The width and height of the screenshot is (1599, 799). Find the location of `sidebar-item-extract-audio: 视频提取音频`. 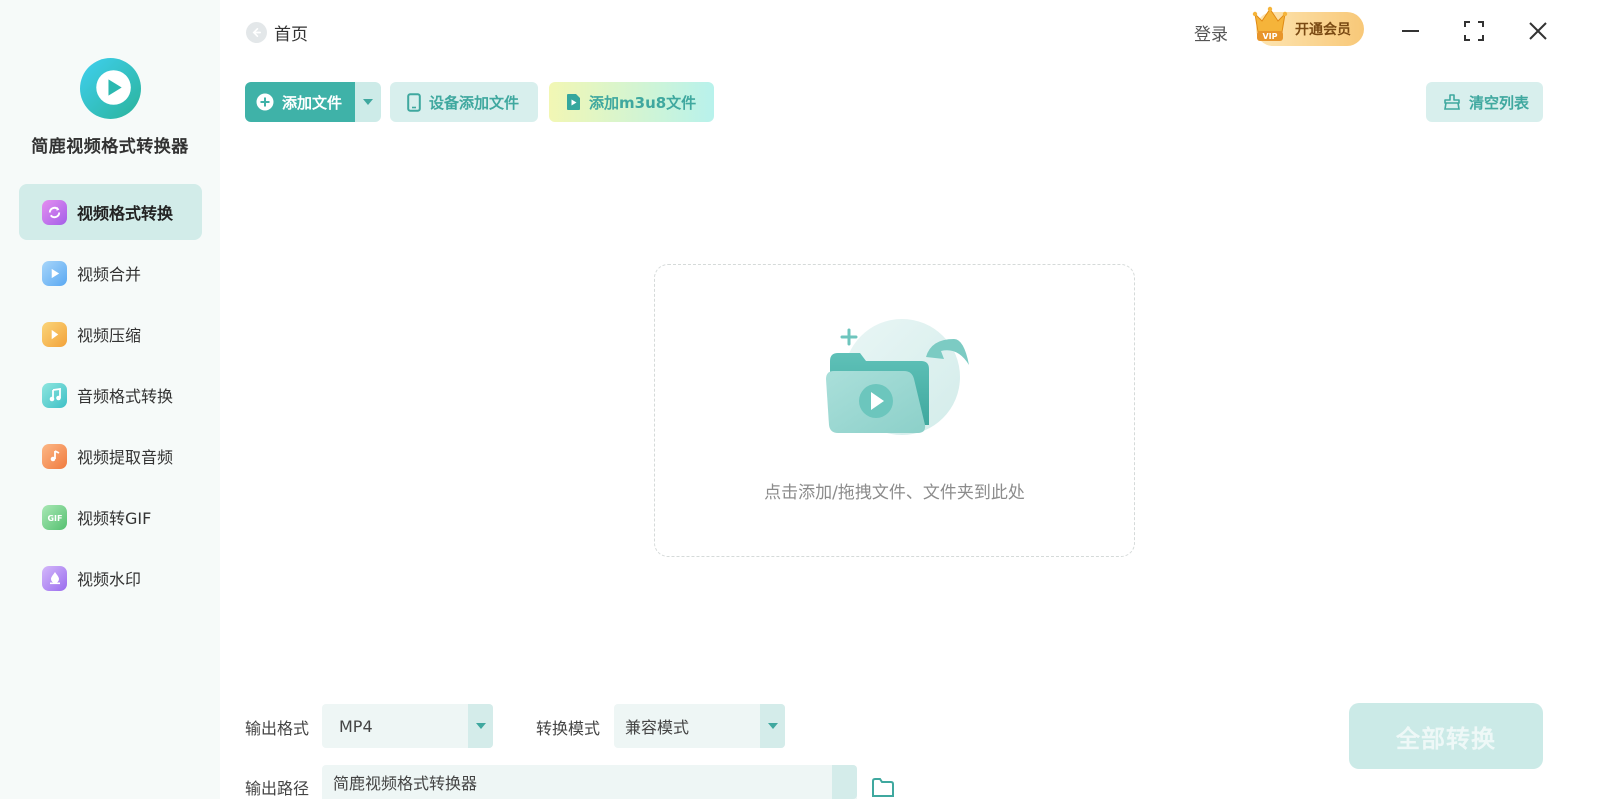

sidebar-item-extract-audio: 视频提取音频 is located at coordinates (110, 456).